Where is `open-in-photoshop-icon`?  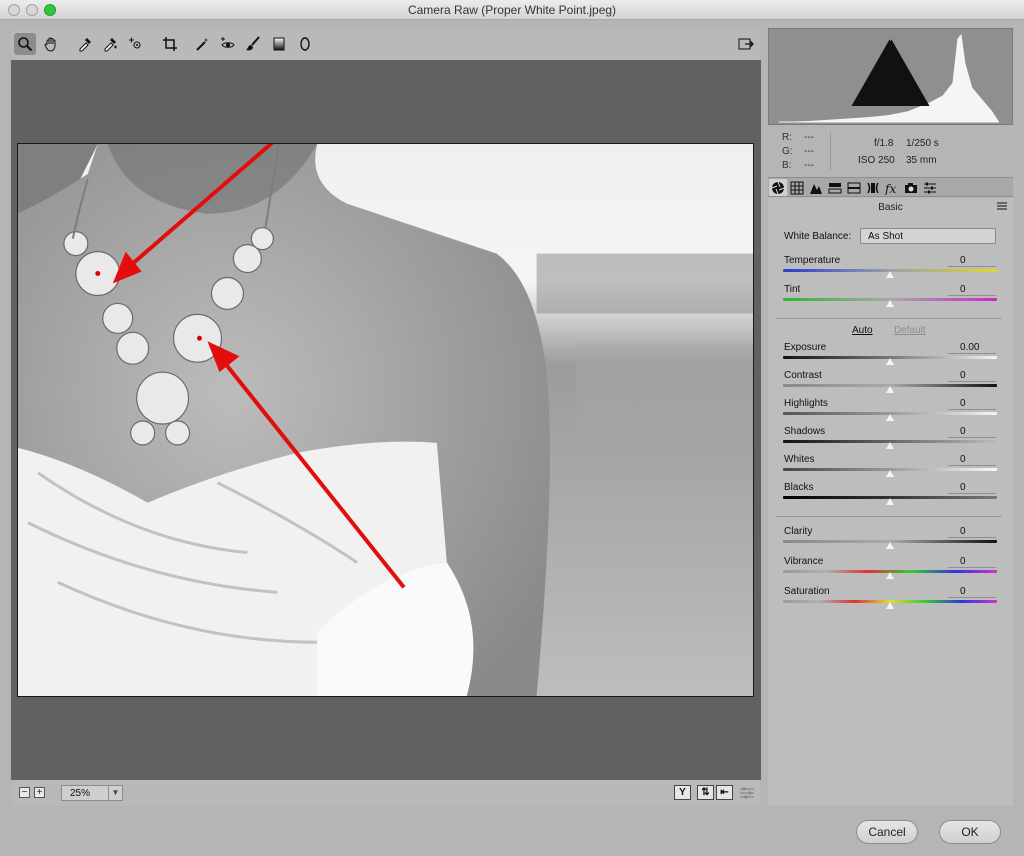 open-in-photoshop-icon is located at coordinates (746, 44).